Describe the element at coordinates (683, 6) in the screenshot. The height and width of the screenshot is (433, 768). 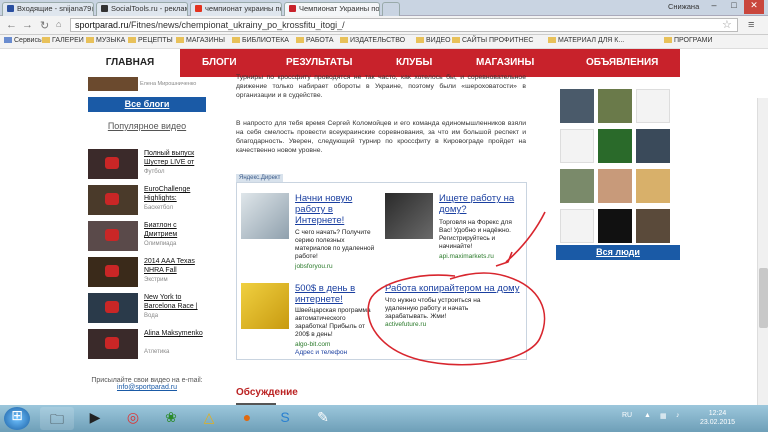
I see `profile-name: Снижана` at that location.